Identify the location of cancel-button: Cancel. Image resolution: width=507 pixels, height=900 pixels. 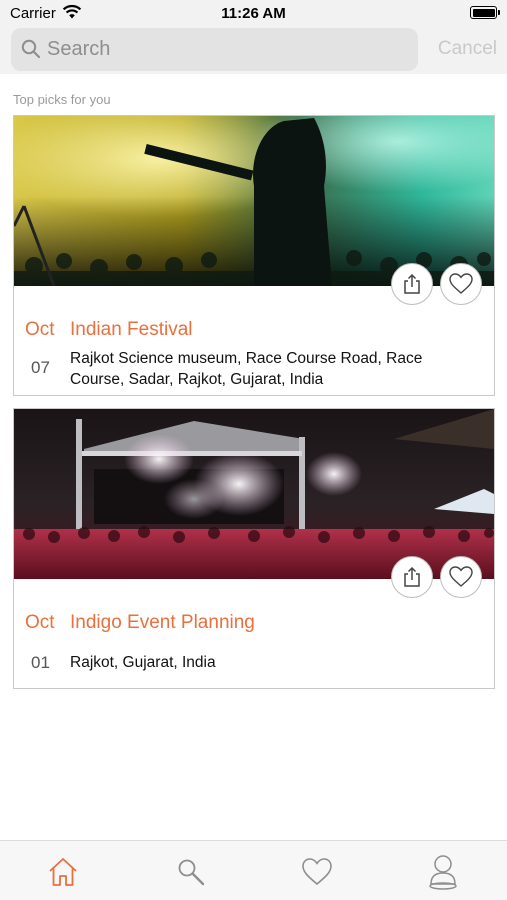
(467, 49).